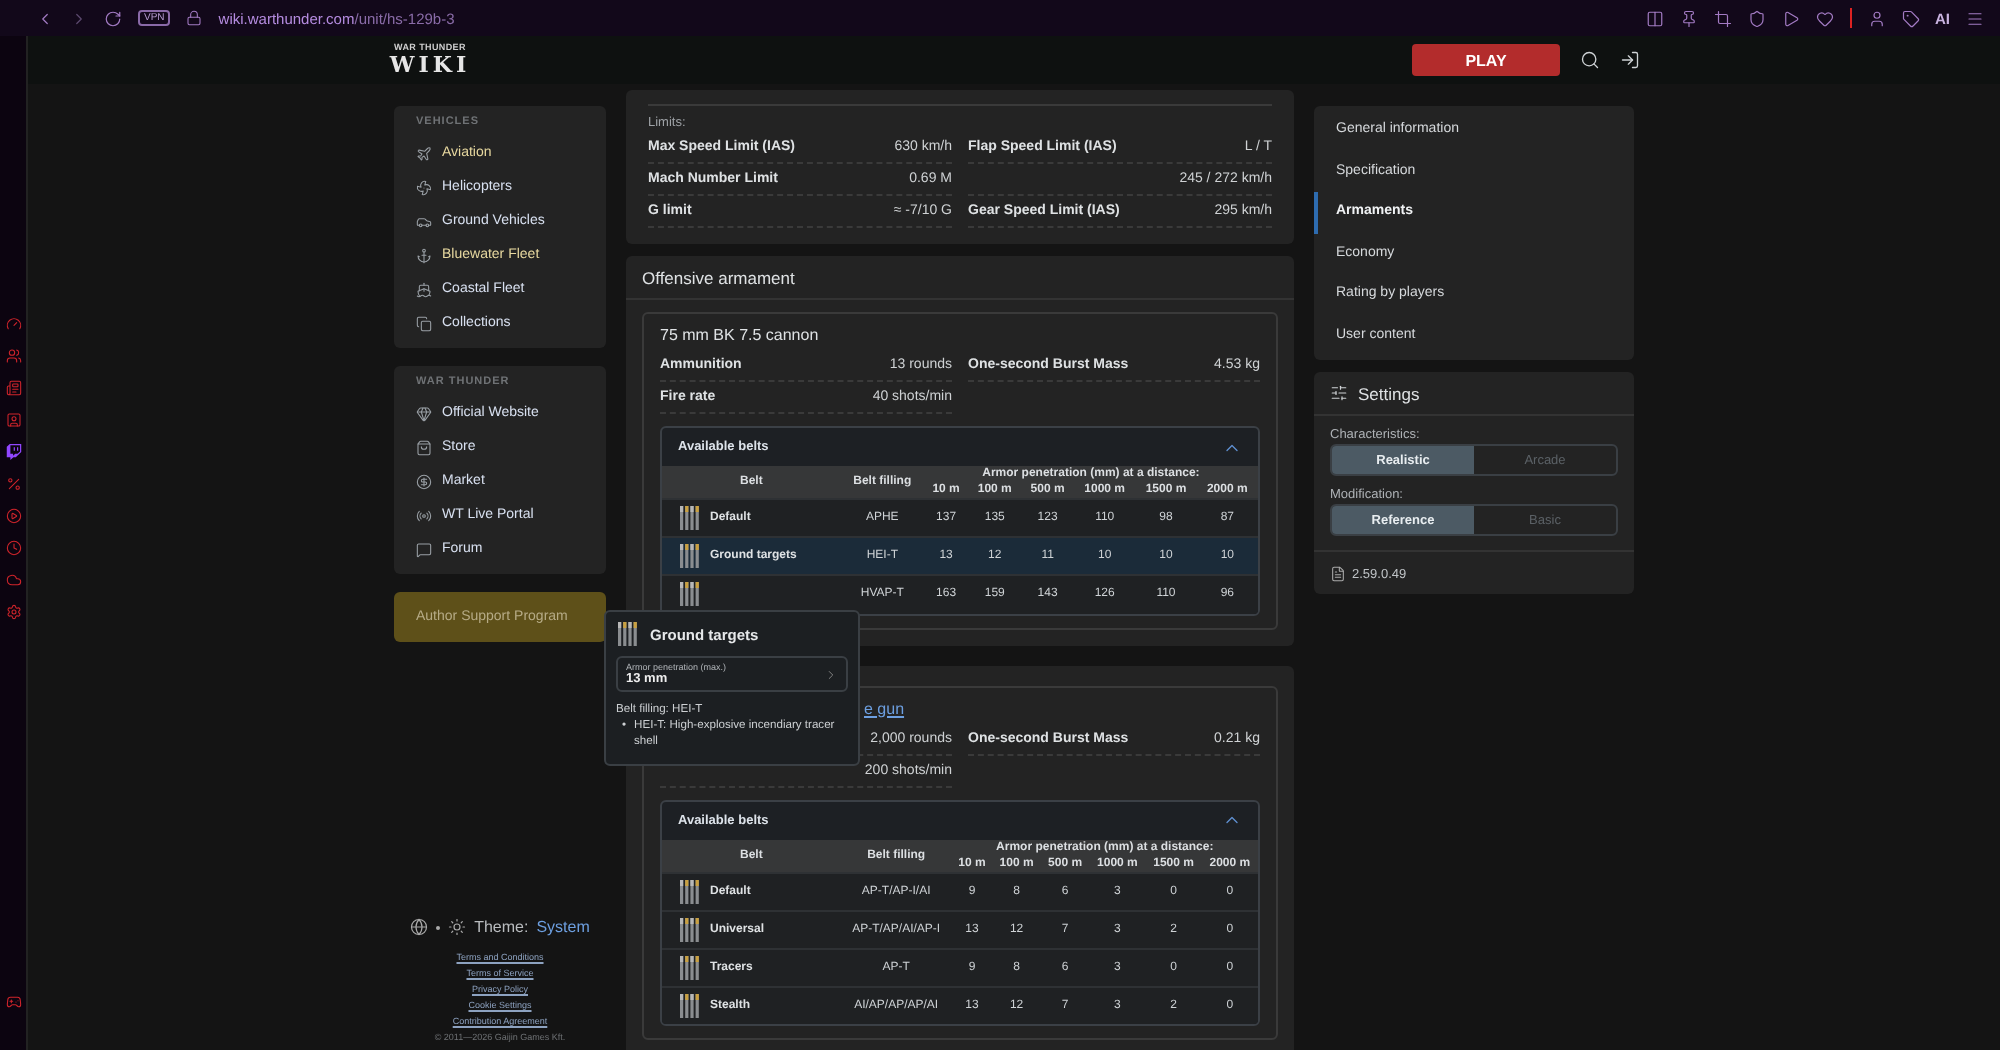  I want to click on search-icon, so click(1590, 60).